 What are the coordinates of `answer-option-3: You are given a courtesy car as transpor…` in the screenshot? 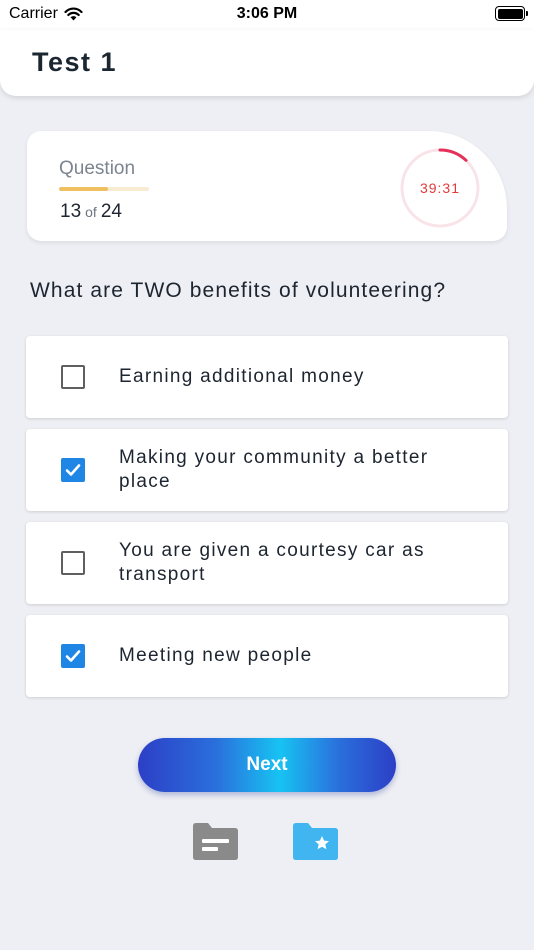 It's located at (267, 563).